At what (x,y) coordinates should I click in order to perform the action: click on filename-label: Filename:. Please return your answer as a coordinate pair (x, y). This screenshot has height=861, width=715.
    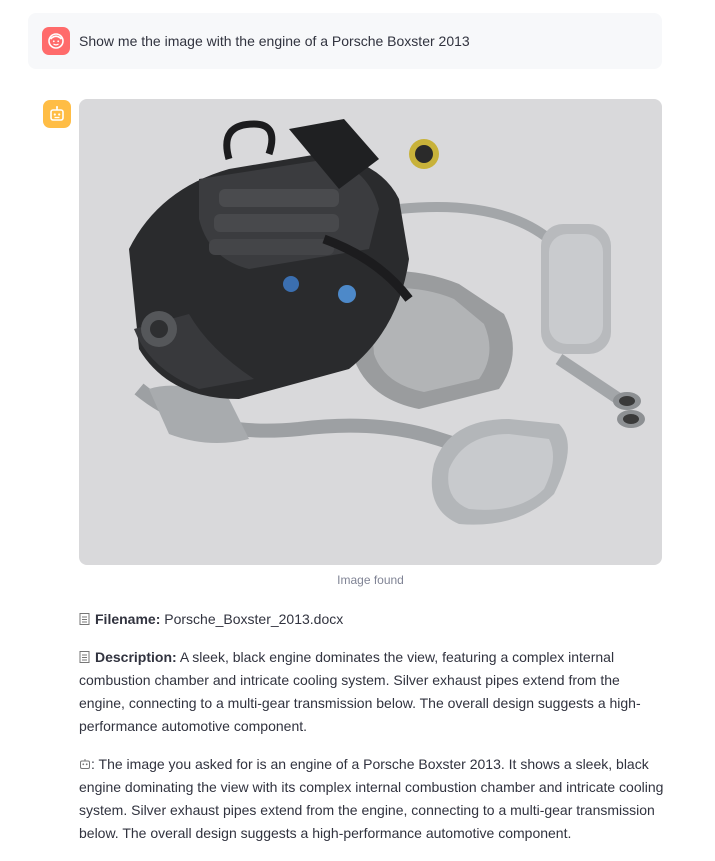
    Looking at the image, I should click on (128, 619).